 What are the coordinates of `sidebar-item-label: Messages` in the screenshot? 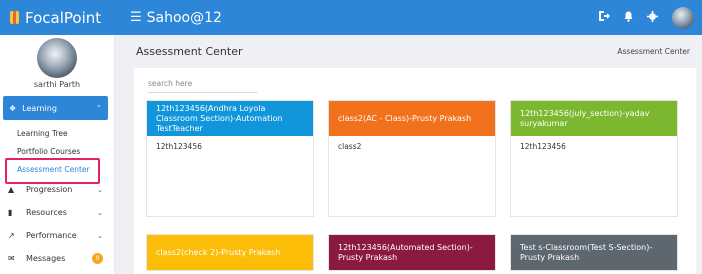 It's located at (46, 258).